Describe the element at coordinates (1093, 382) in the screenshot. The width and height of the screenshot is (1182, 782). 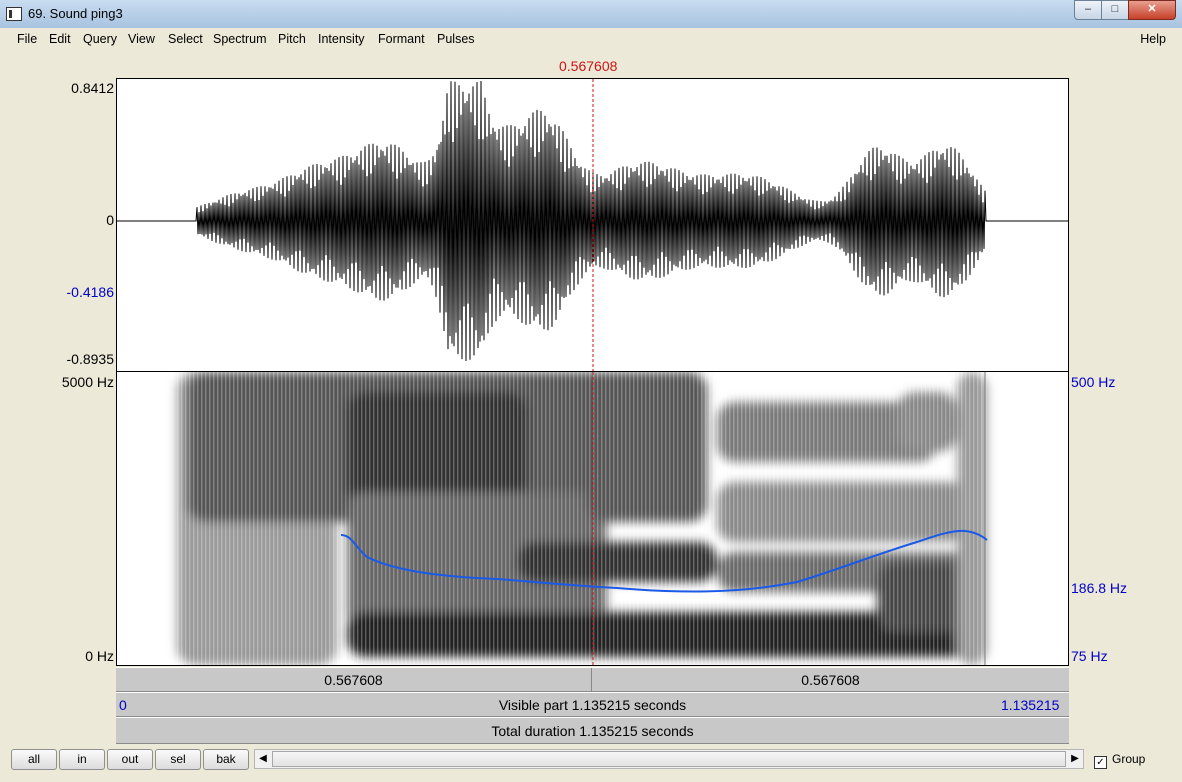
I see `pitch-top-label: 500 Hz` at that location.